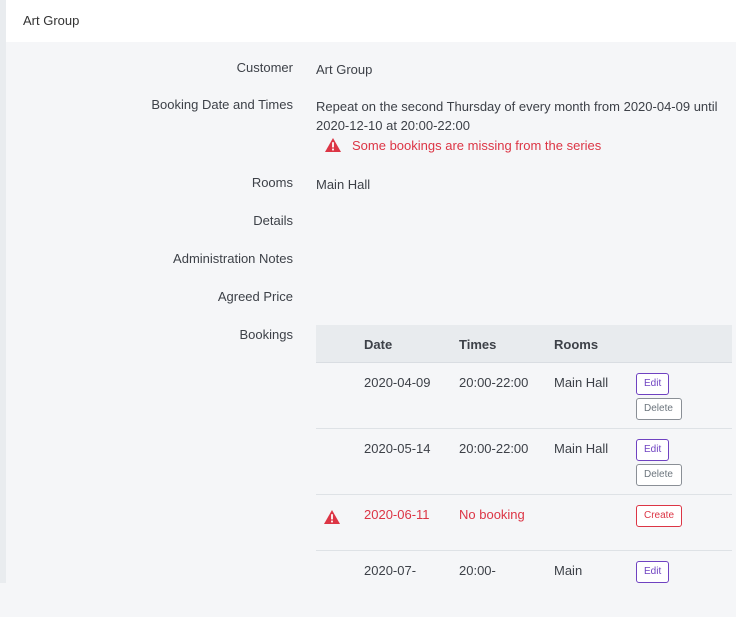 The image size is (736, 617). Describe the element at coordinates (397, 382) in the screenshot. I see `row-date: 2020-04-09` at that location.